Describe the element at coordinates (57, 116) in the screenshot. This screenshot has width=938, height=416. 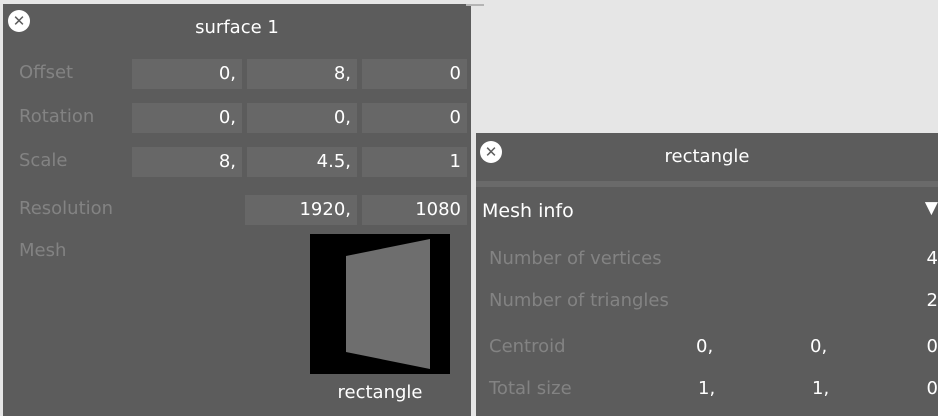
I see `rotation-label: Rotation` at that location.